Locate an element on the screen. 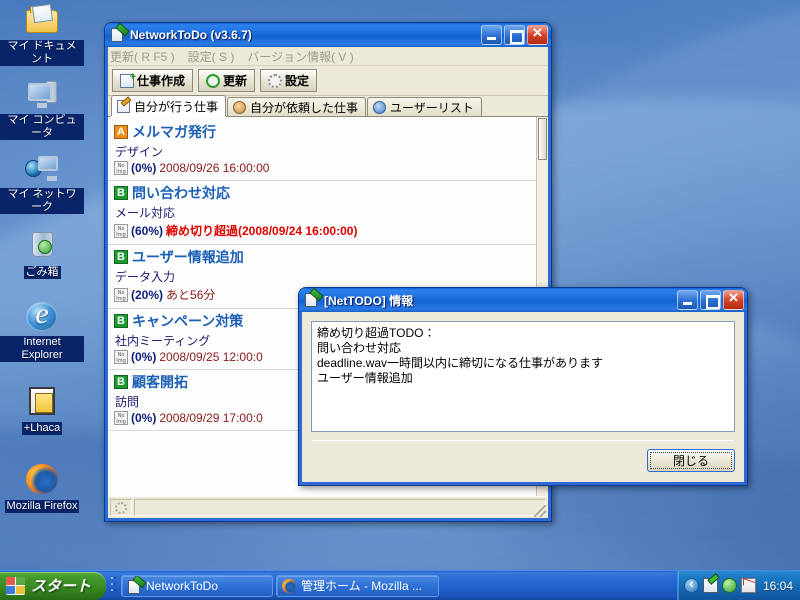 Image resolution: width=800 pixels, height=600 pixels. close-dialog-label: 閉じる is located at coordinates (690, 460).